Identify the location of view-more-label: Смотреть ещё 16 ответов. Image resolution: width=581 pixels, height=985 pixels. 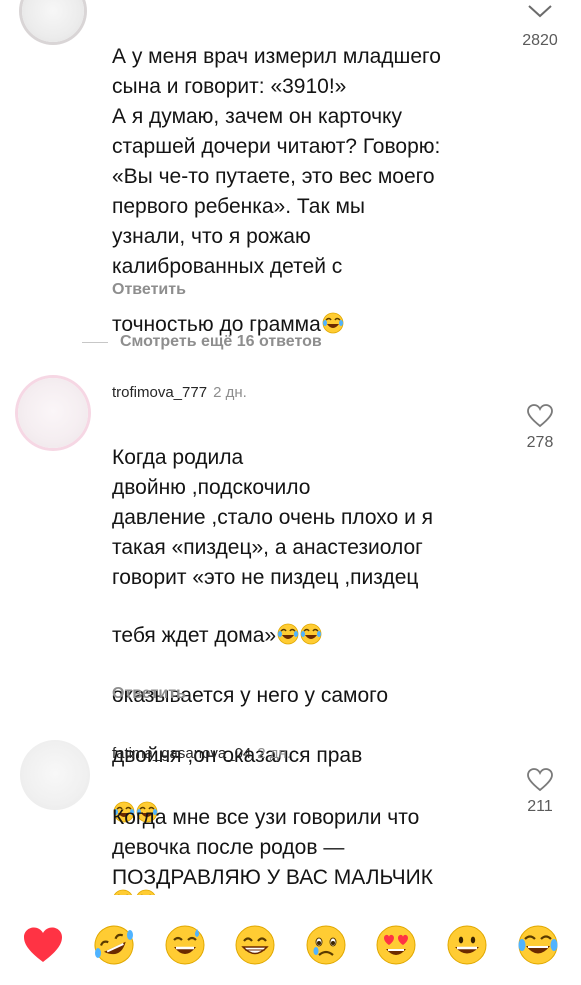
(221, 341).